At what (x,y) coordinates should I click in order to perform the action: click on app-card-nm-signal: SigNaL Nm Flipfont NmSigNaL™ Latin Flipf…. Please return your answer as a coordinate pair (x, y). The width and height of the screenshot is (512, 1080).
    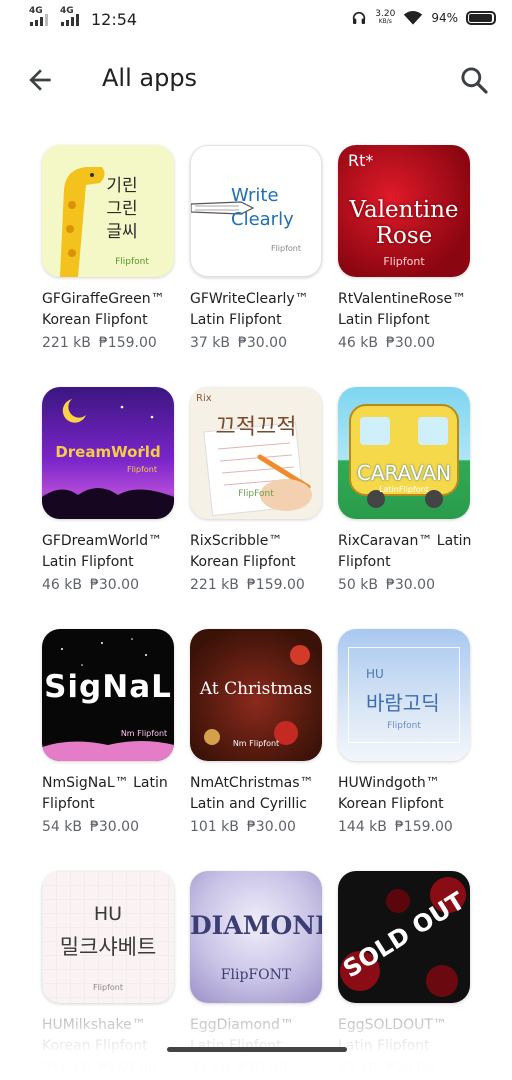
    Looking at the image, I should click on (109, 732).